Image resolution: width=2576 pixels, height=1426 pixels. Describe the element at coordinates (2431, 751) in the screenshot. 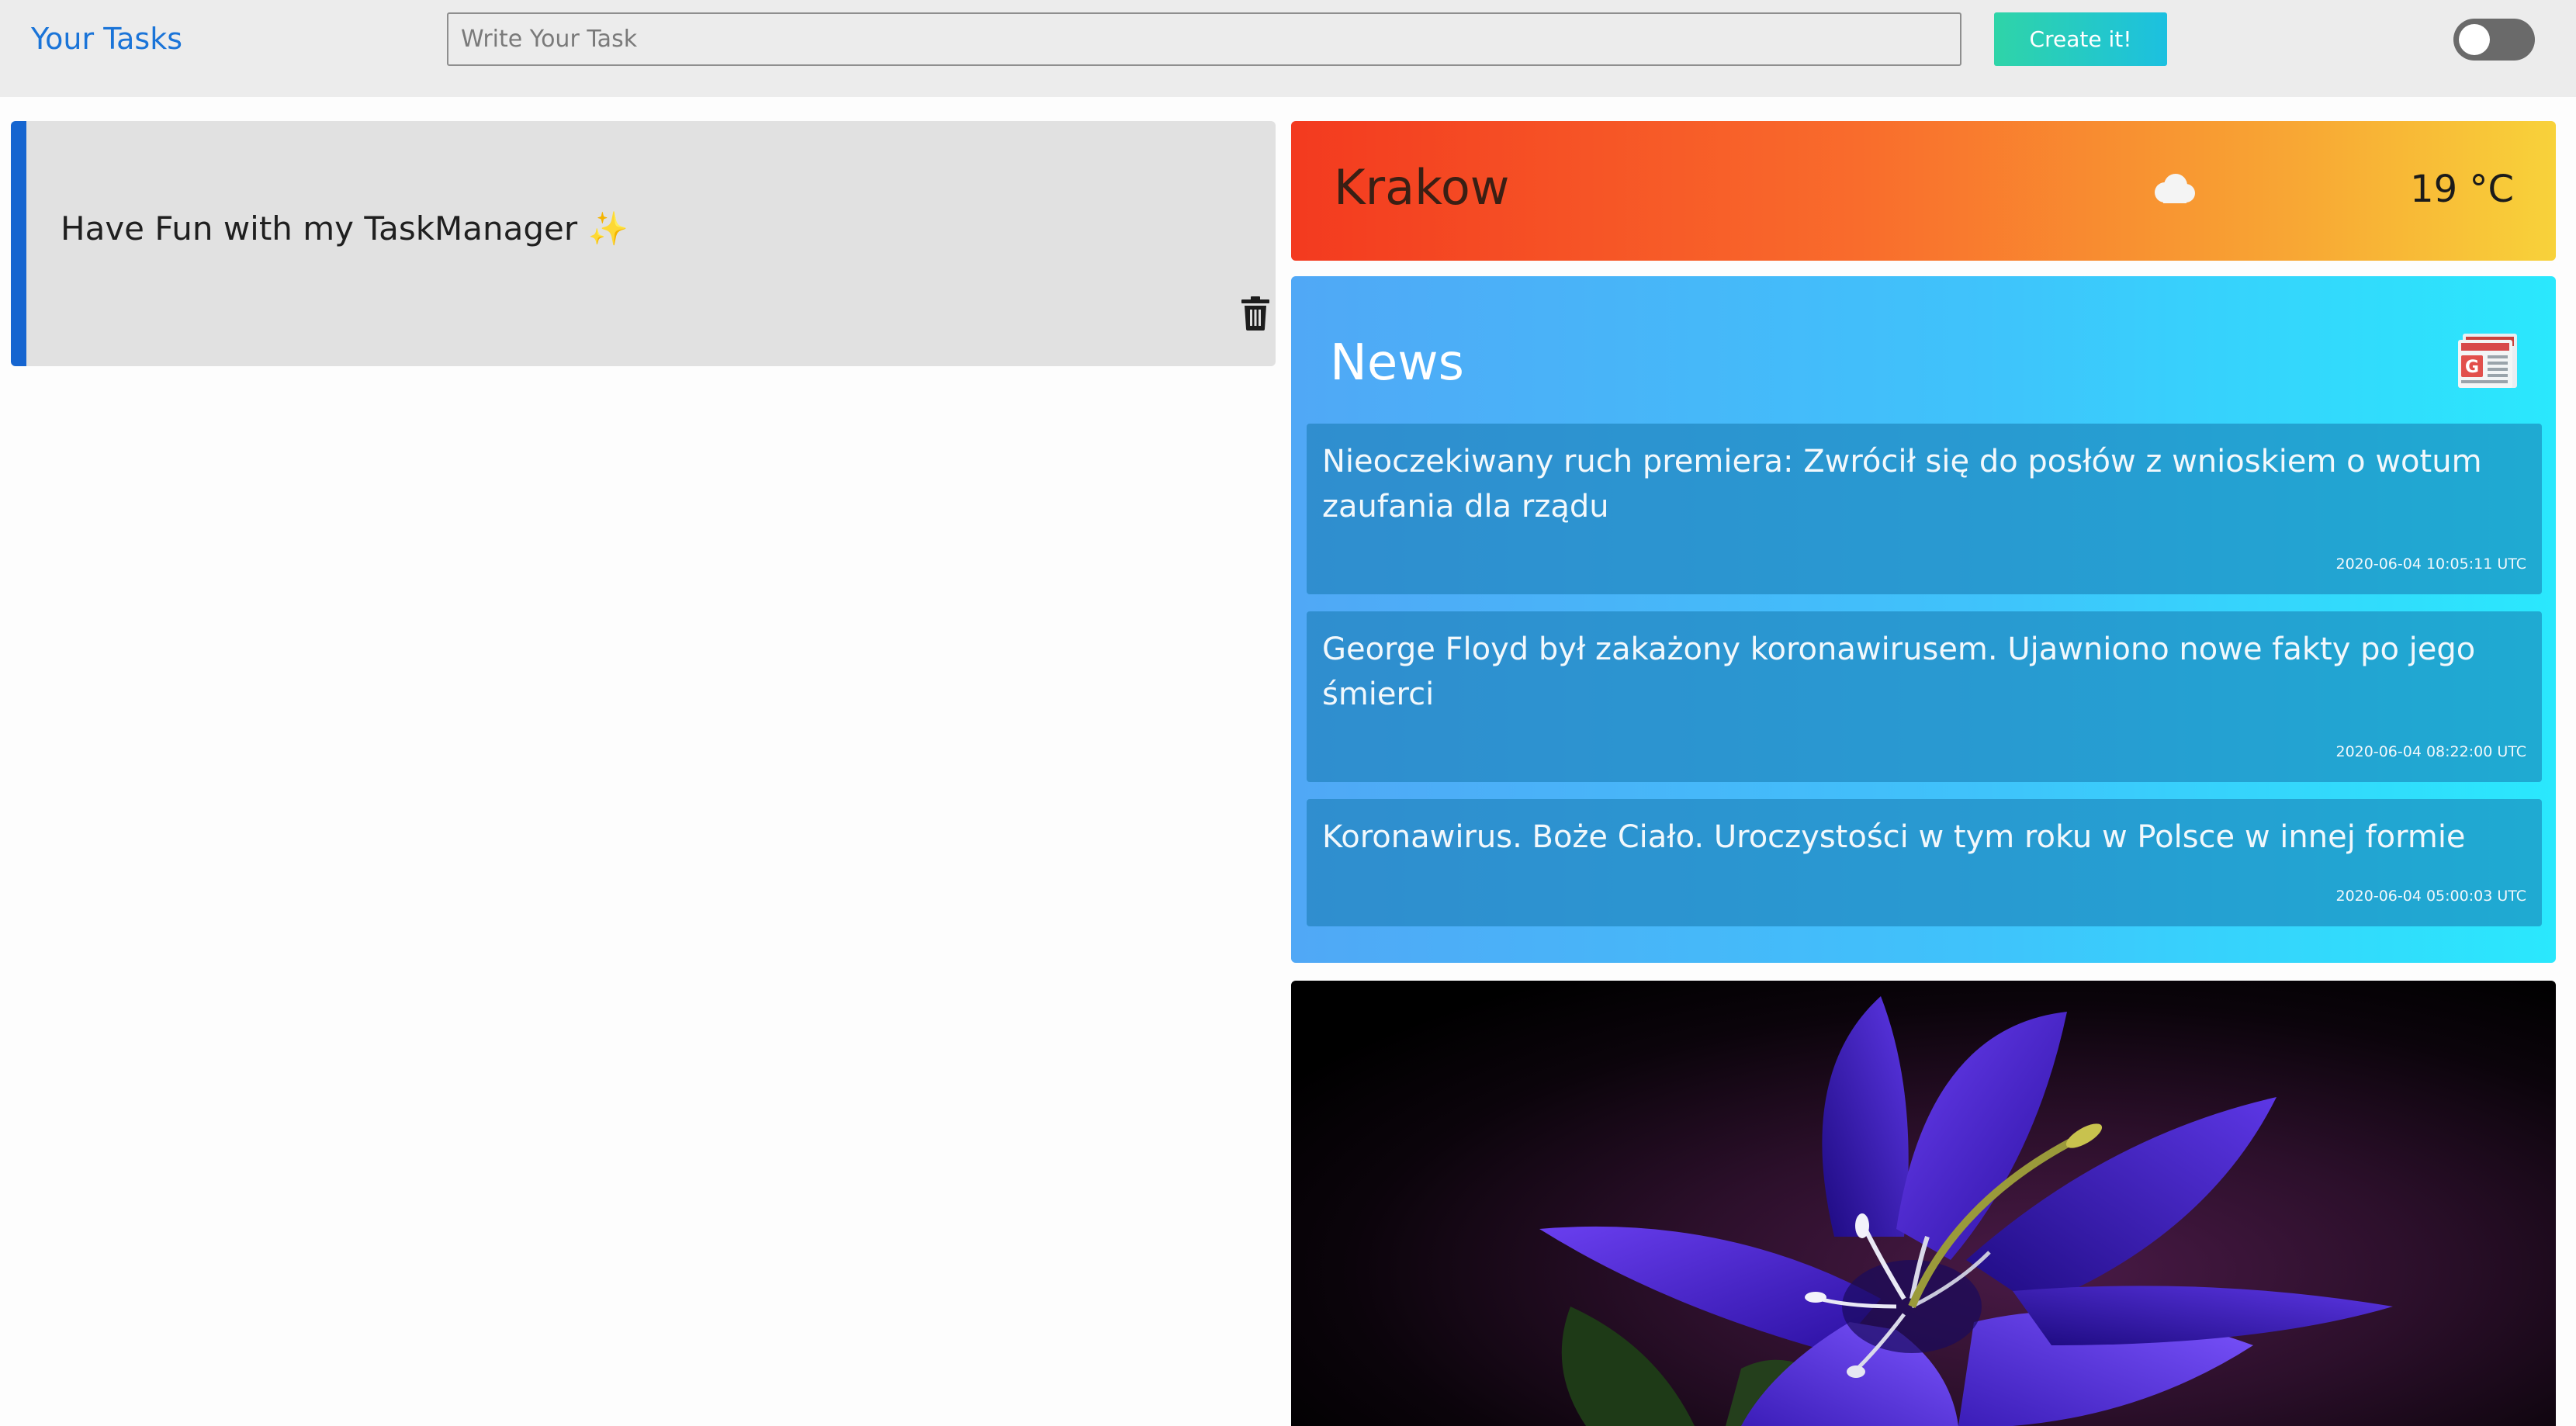

I see `news-timestamp: 2020-06-04 08:22:00 UTC` at that location.